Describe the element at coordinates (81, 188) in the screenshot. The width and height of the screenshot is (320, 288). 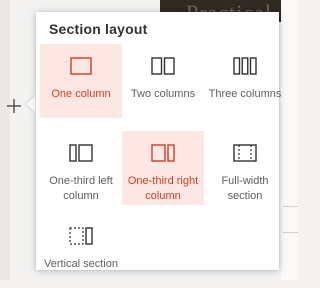
I see `layout-option-label: One-third left column` at that location.